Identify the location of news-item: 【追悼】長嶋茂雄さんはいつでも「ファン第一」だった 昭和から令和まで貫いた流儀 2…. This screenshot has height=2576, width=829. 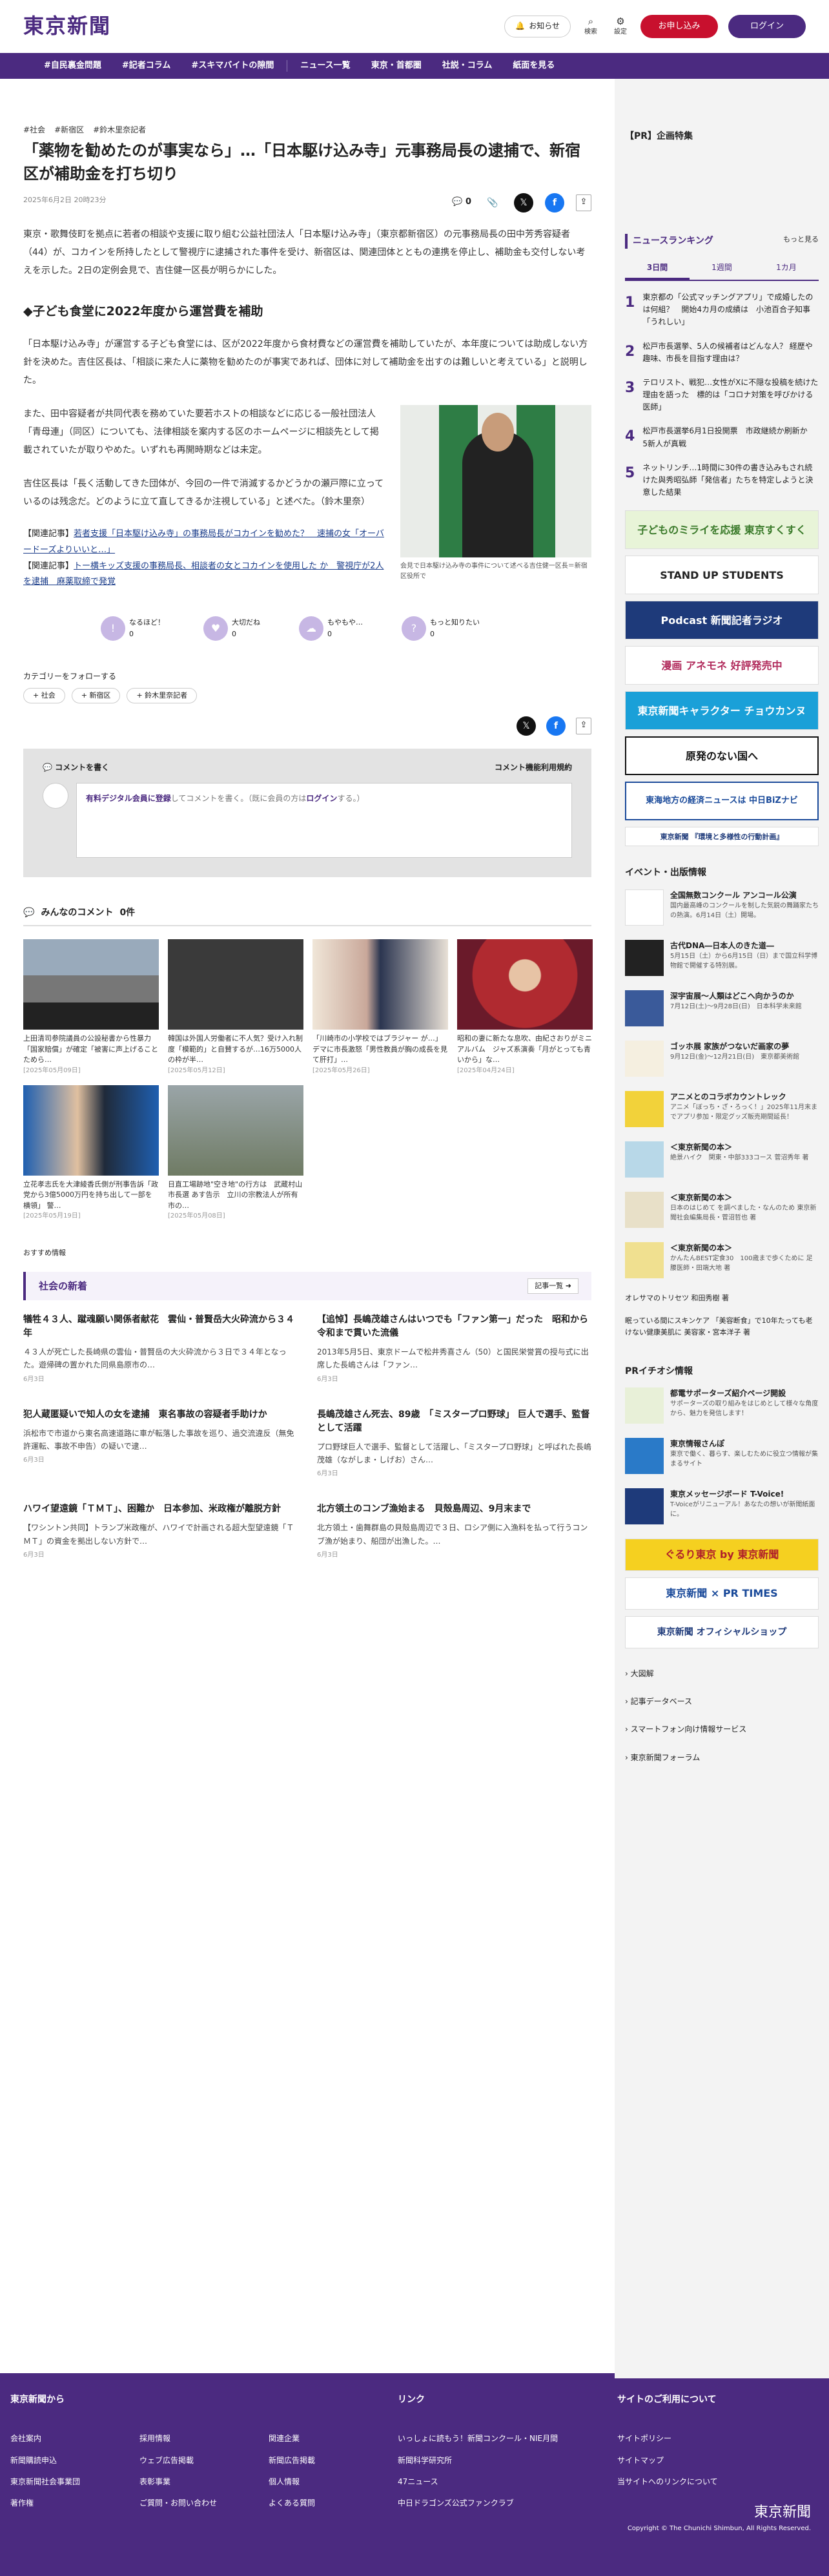
(454, 1349).